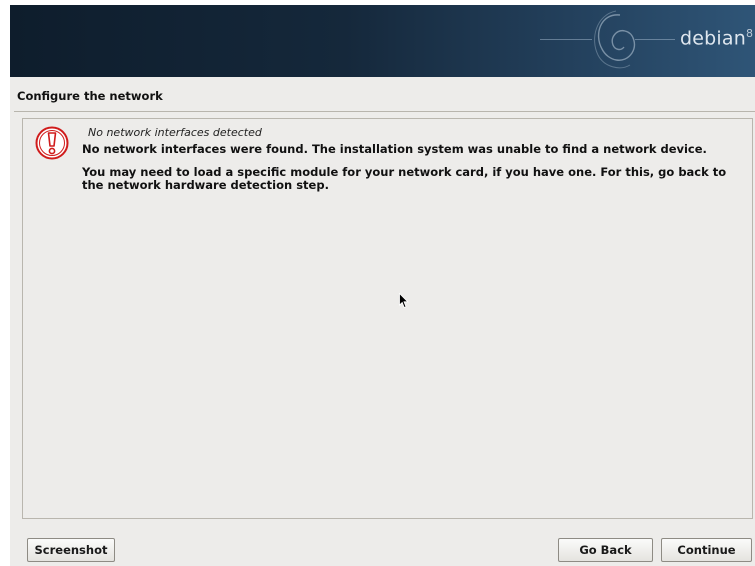  I want to click on debian-banner: debian8, so click(382, 41).